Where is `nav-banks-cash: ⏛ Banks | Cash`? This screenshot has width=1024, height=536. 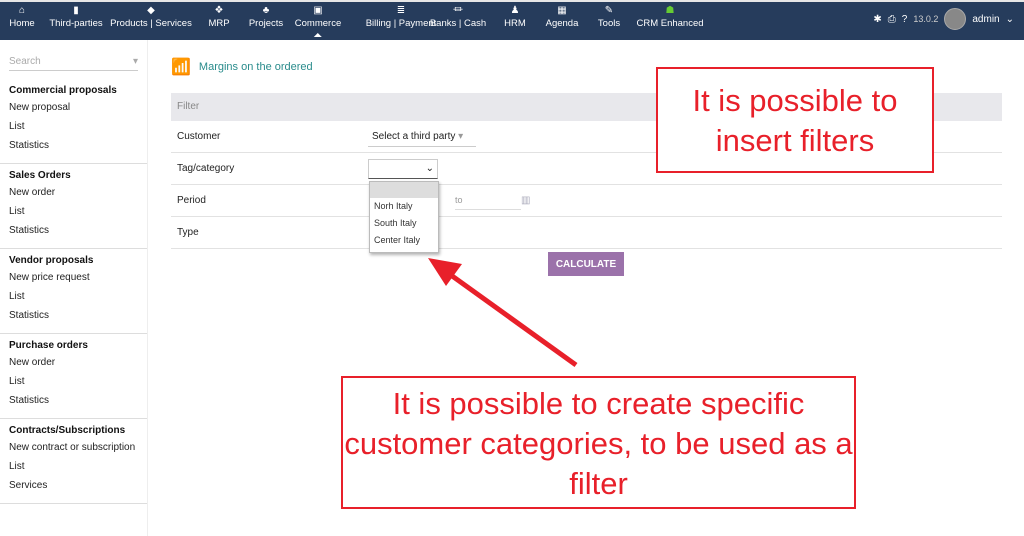
nav-banks-cash: ⏛ Banks | Cash is located at coordinates (458, 16).